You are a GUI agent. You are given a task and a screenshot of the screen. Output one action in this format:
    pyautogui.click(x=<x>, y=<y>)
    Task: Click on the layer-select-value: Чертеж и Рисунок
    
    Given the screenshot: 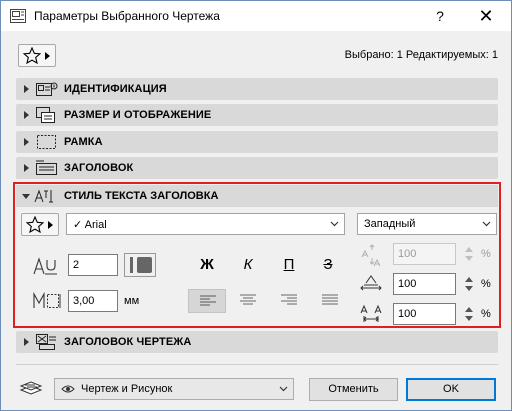 What is the action you would take?
    pyautogui.click(x=127, y=389)
    